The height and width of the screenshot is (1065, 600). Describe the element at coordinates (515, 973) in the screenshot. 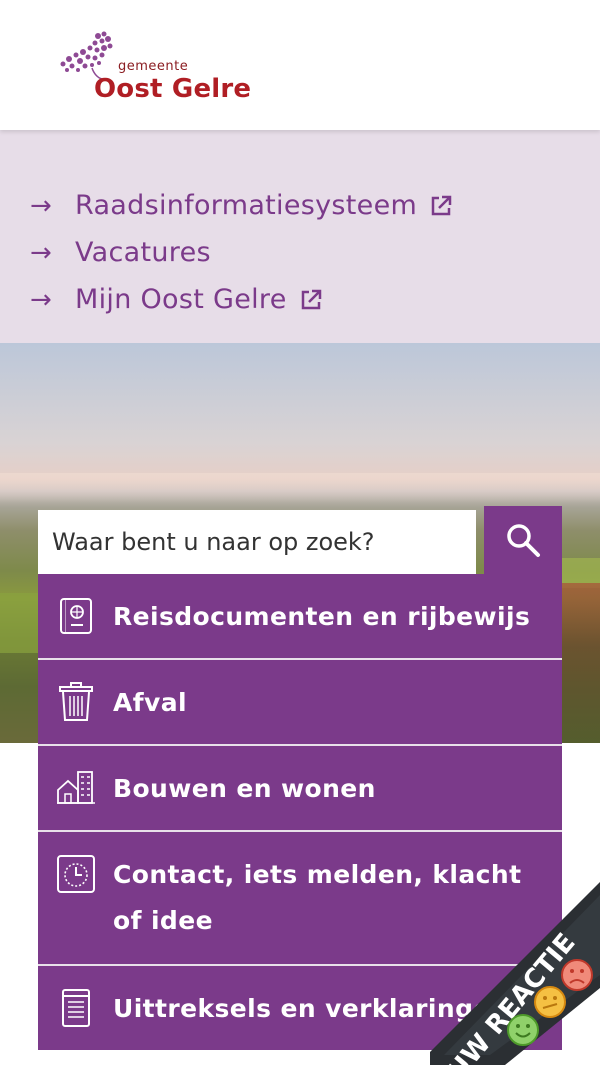

I see `feedback-ribbon-graphic: UW REACTIE` at that location.